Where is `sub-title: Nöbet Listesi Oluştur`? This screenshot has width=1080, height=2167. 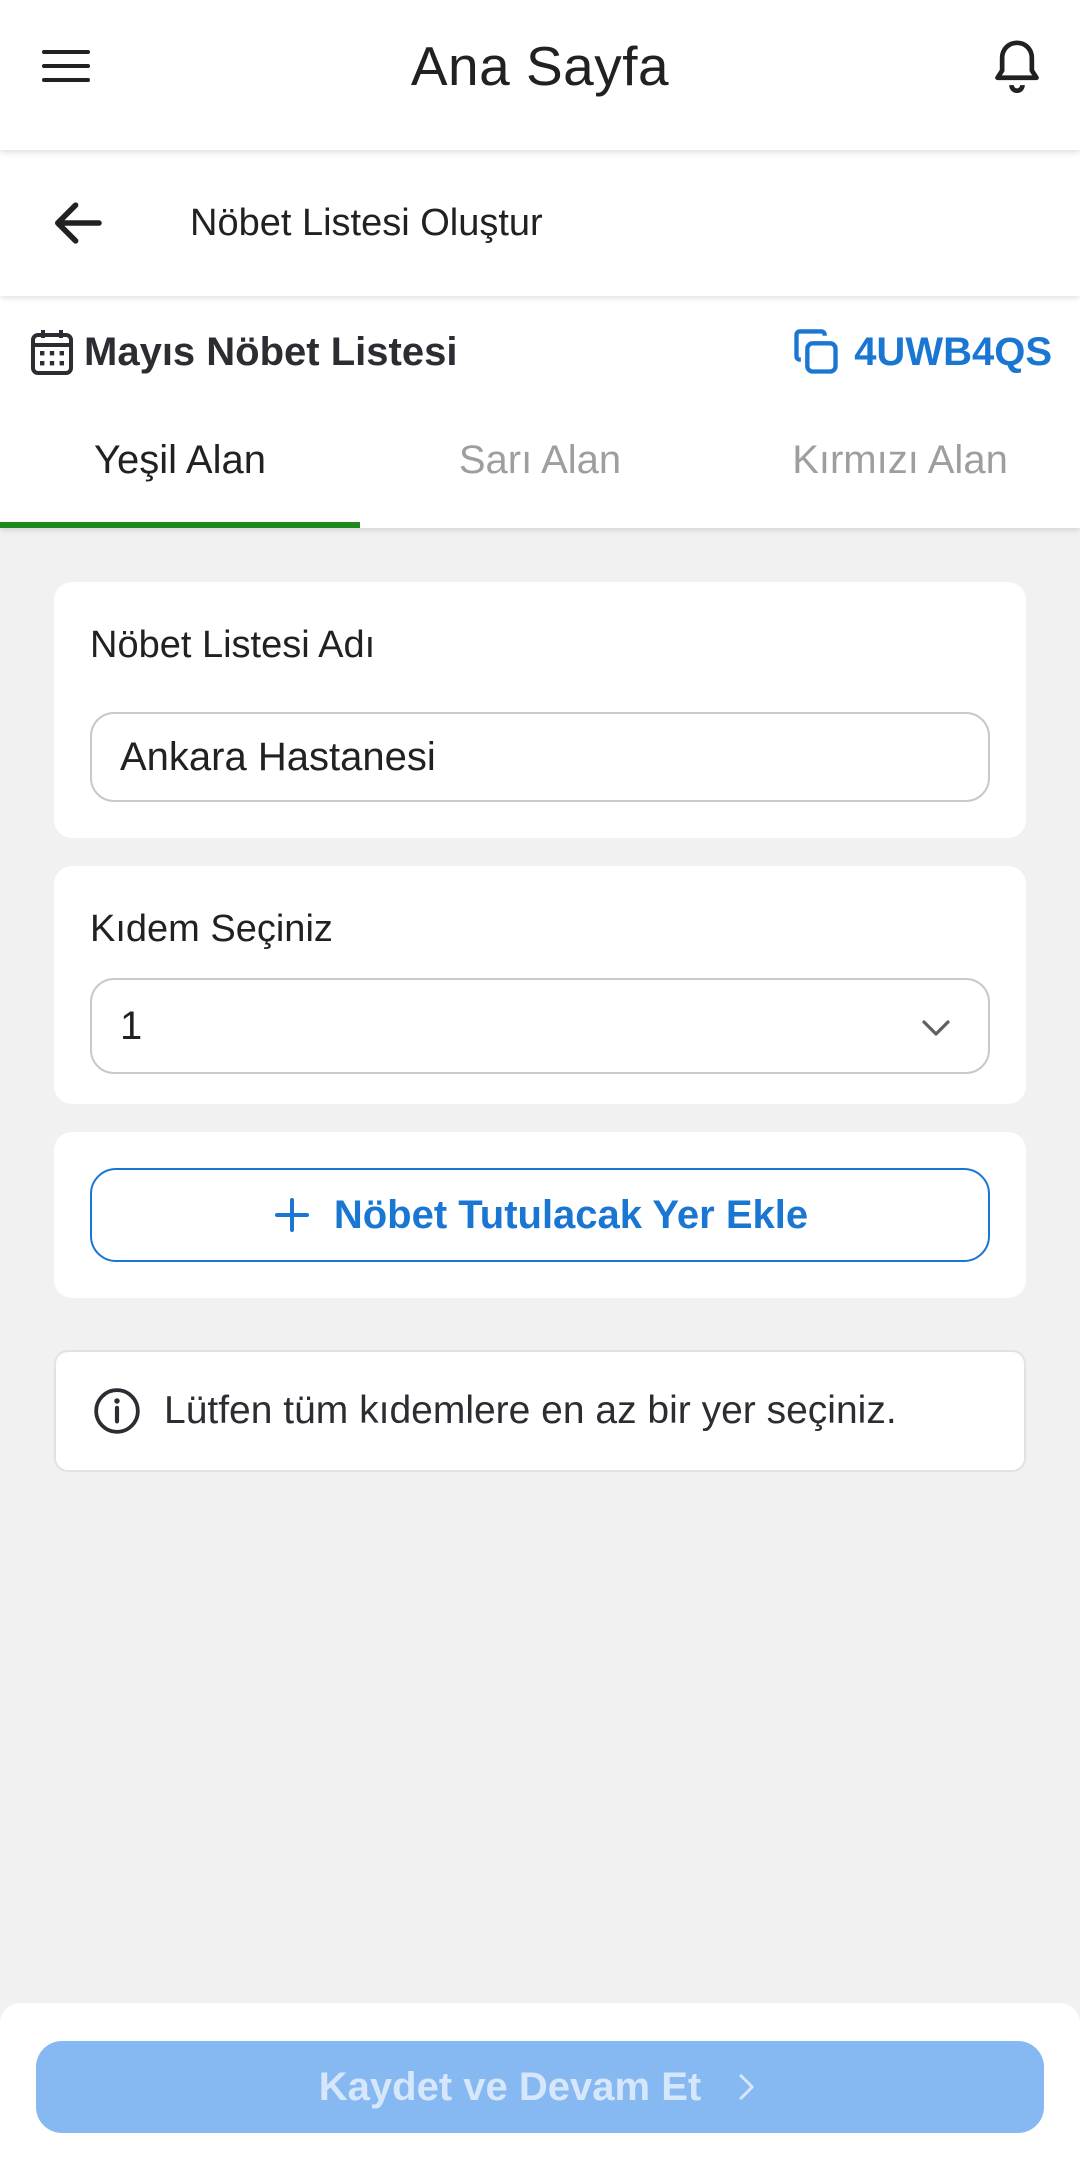
sub-title: Nöbet Listesi Oluştur is located at coordinates (366, 223).